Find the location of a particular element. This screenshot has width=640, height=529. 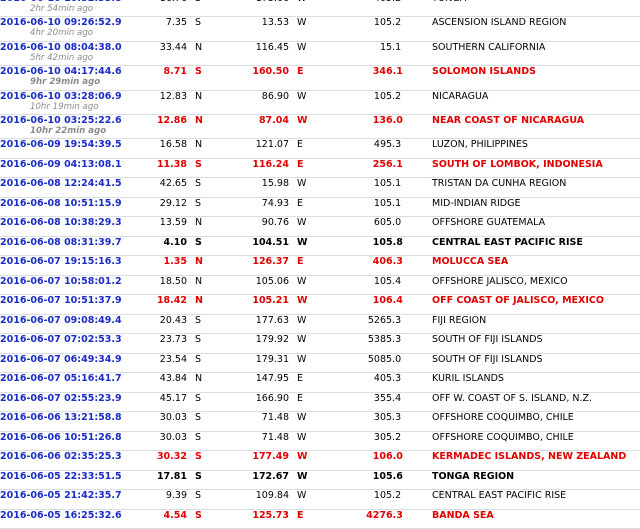

datetime-cell: 2016-06-10 03:25:22.6 10hr 22min ago is located at coordinates (65, 127).